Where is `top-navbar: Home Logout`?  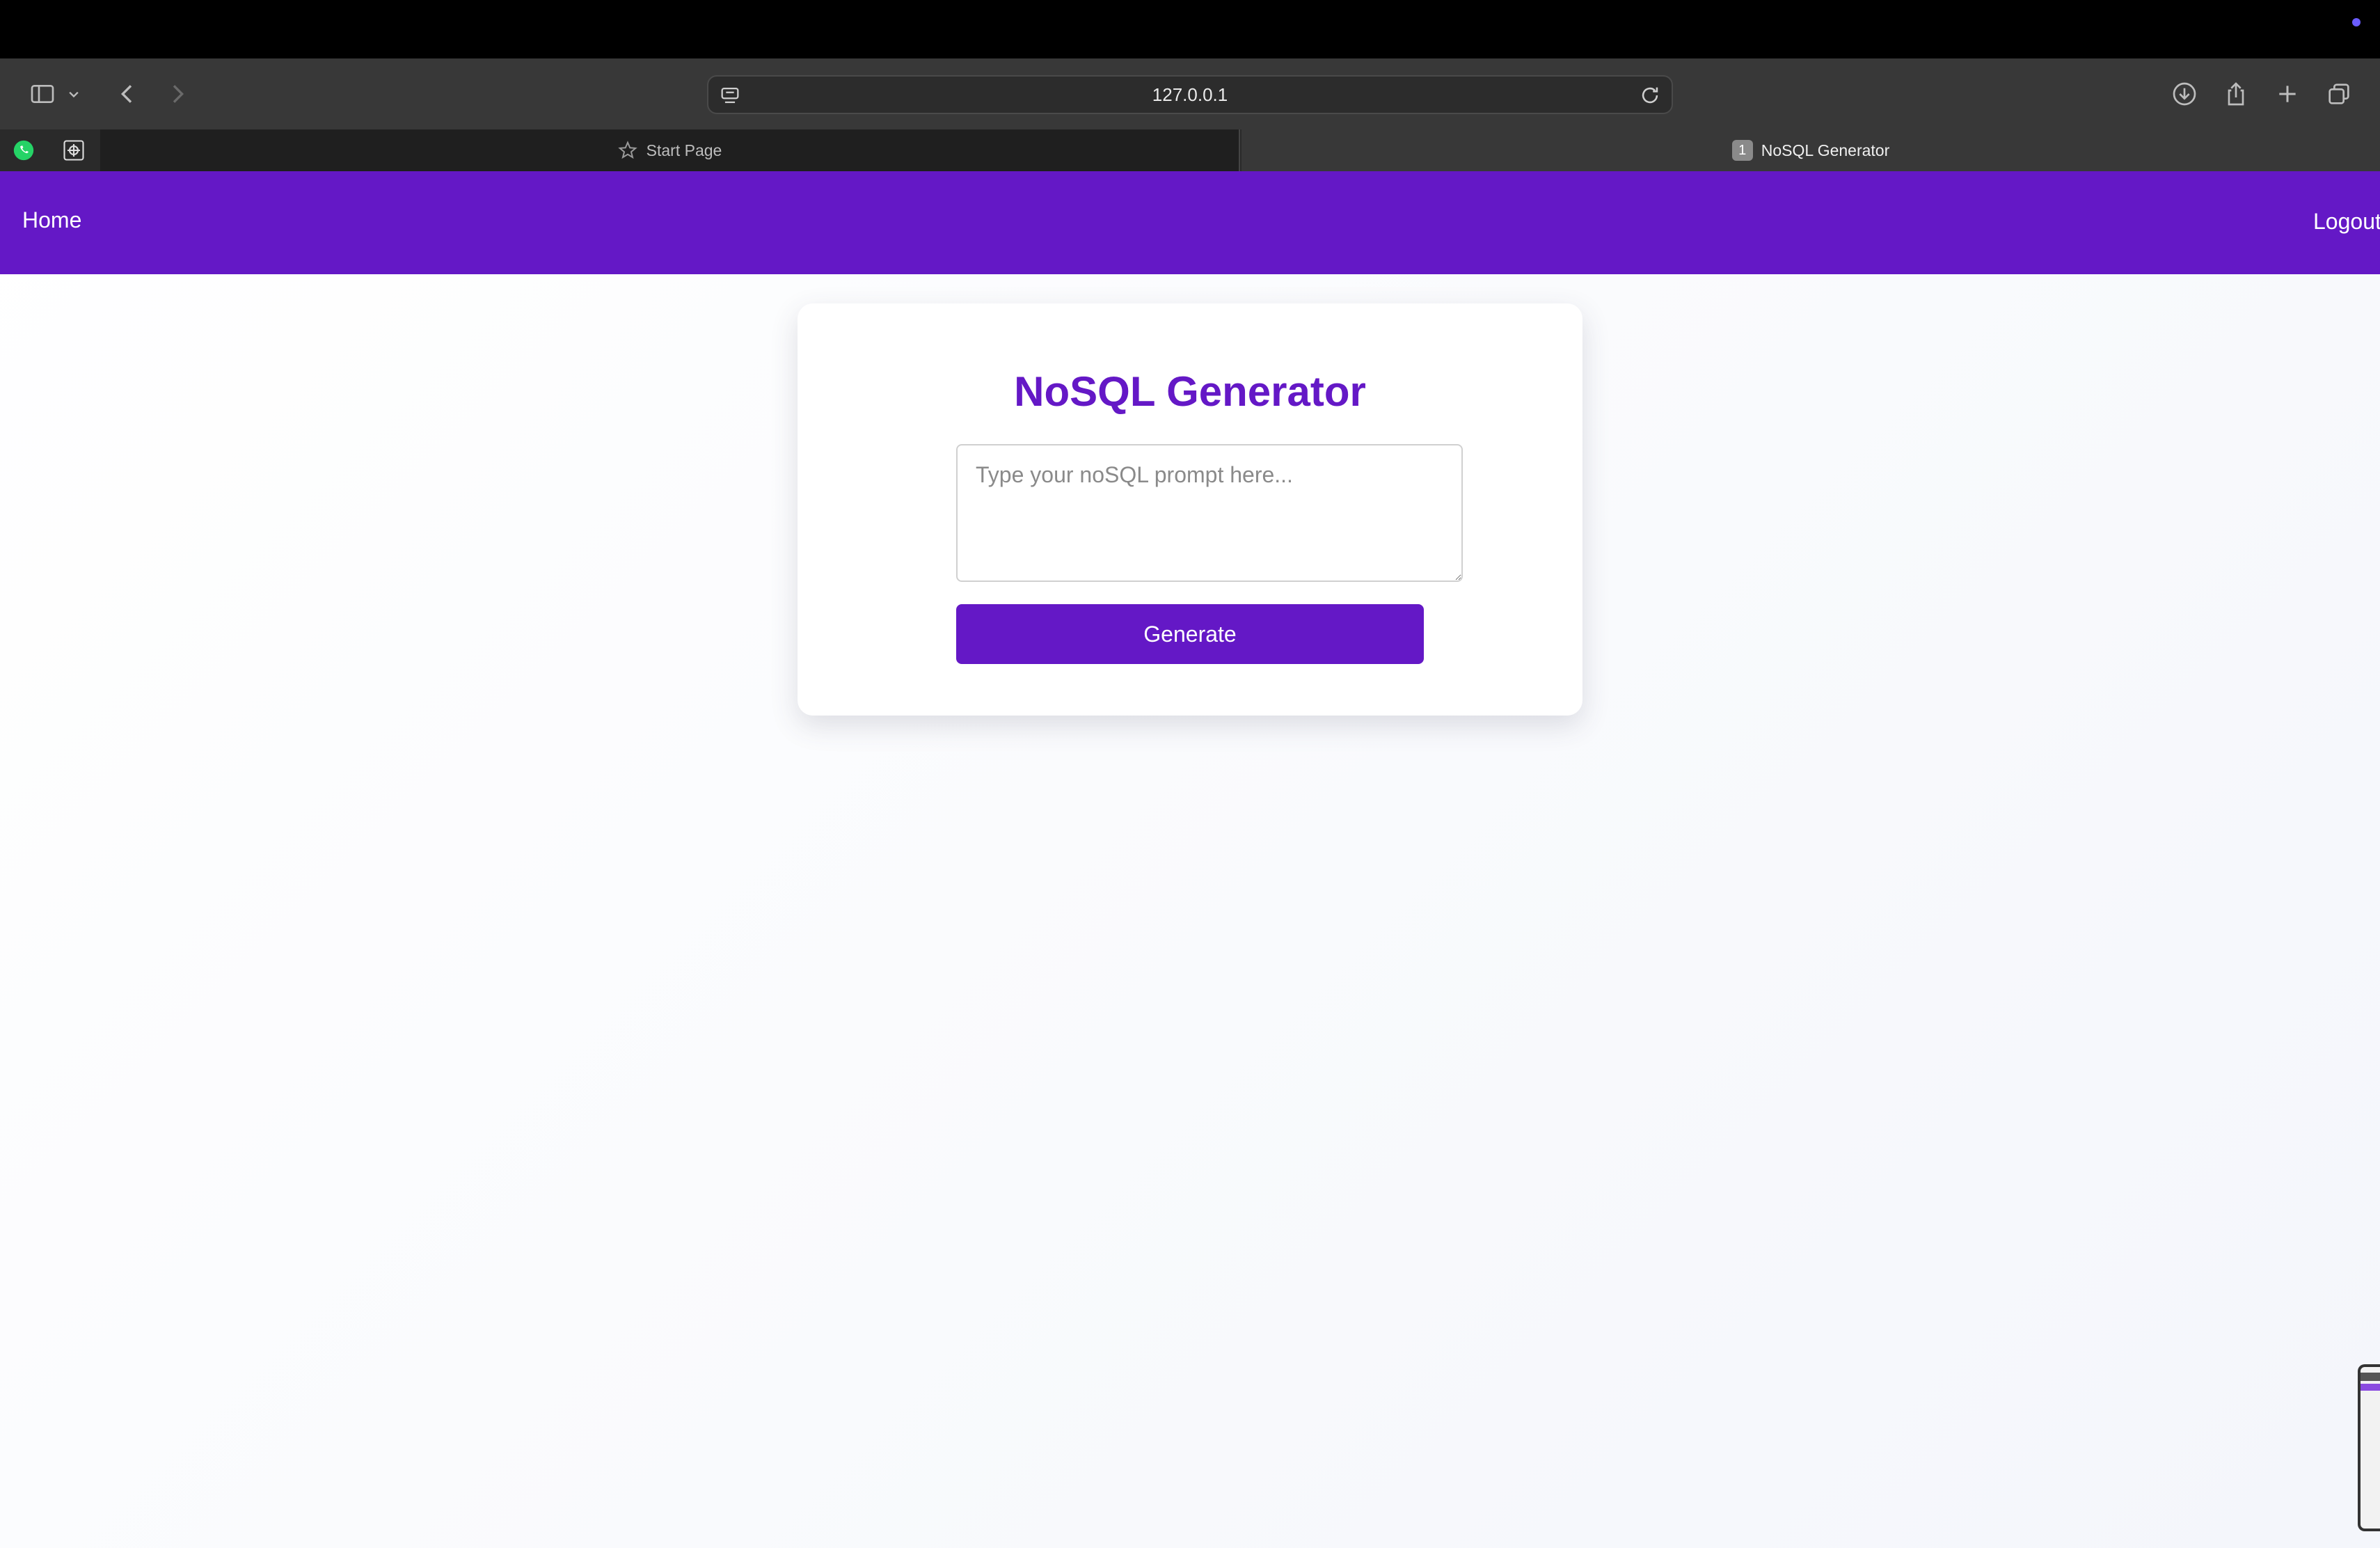 top-navbar: Home Logout is located at coordinates (1190, 223).